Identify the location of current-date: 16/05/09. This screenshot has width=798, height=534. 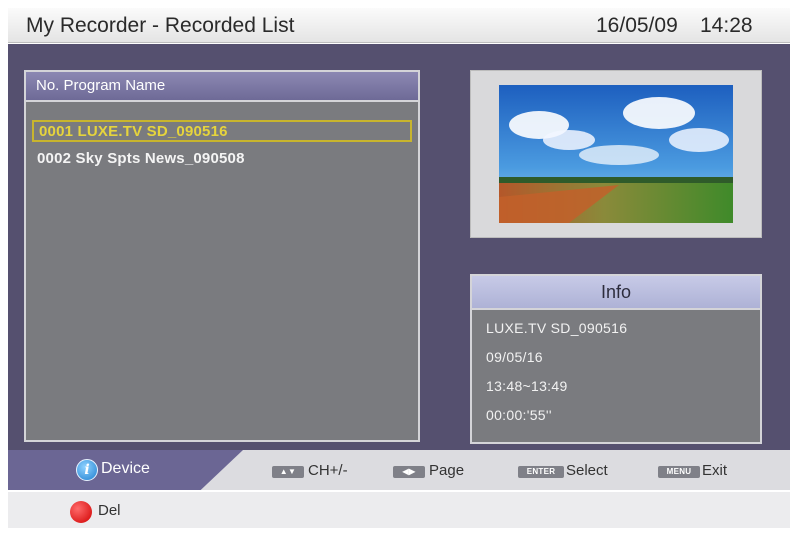
(637, 25).